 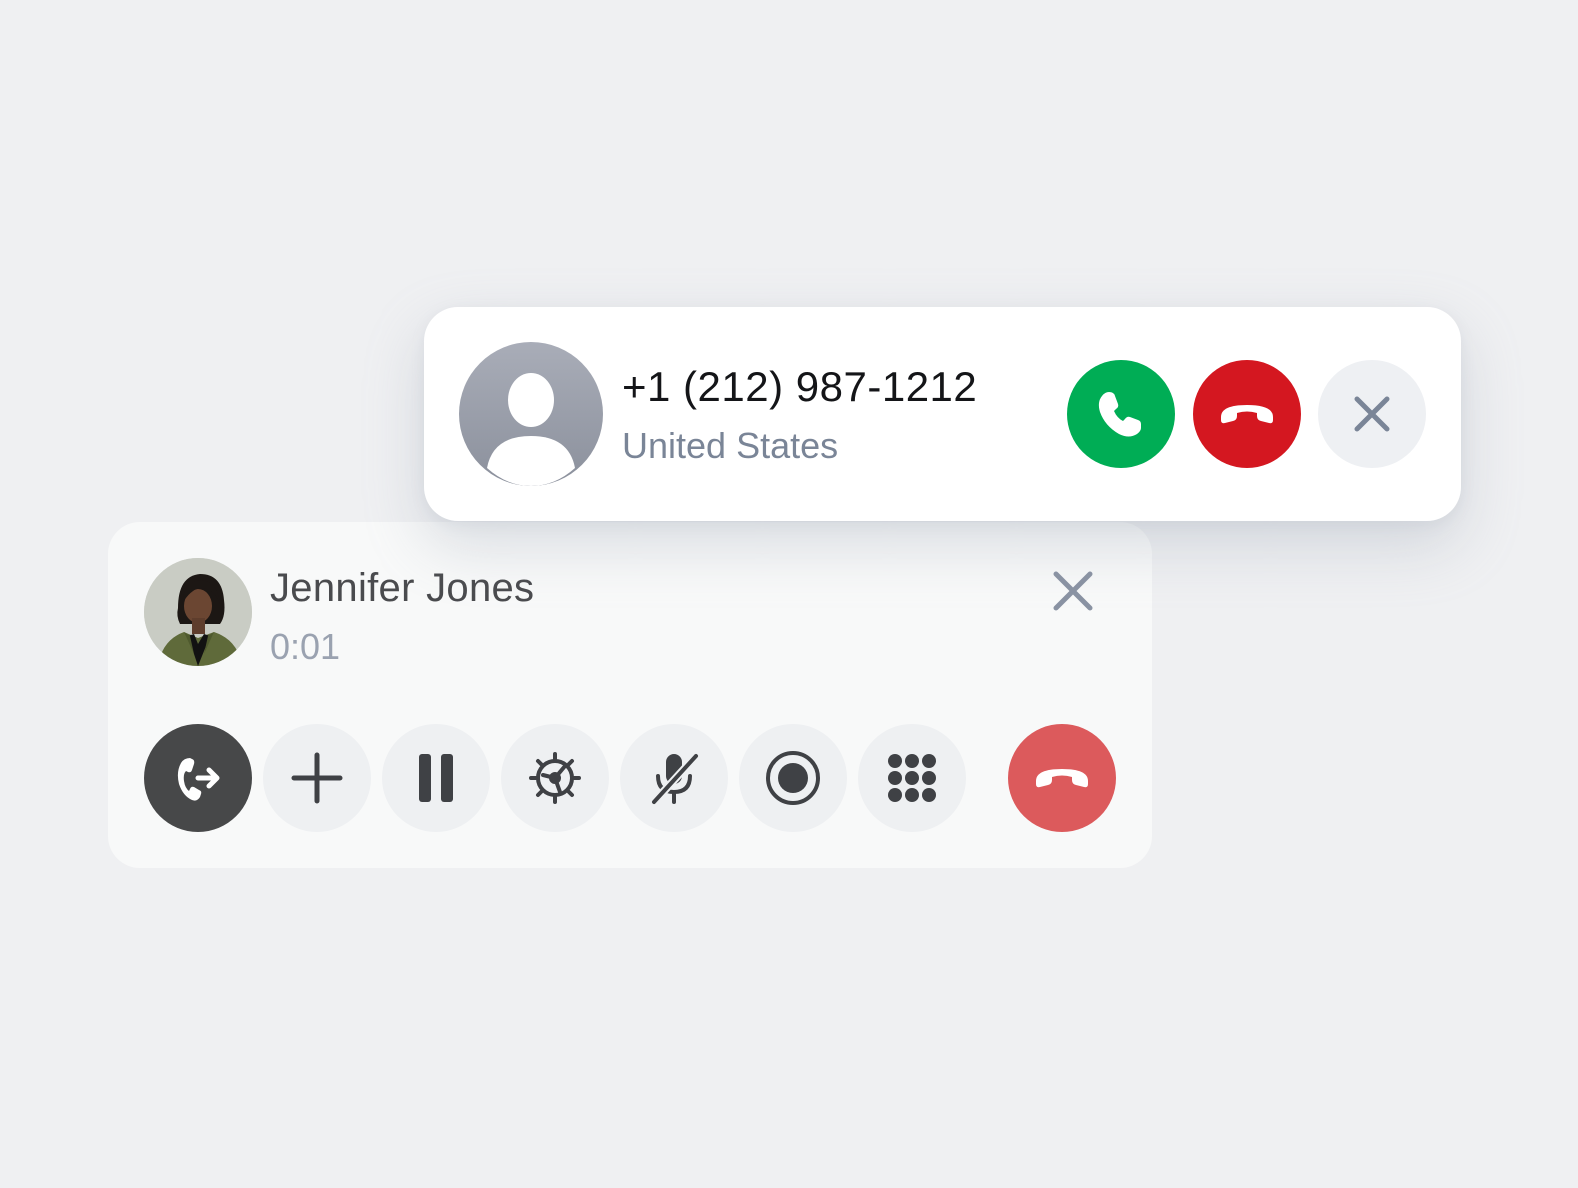 What do you see at coordinates (942, 414) in the screenshot?
I see `incoming-call-card: +1 (212) 987-1212 United States` at bounding box center [942, 414].